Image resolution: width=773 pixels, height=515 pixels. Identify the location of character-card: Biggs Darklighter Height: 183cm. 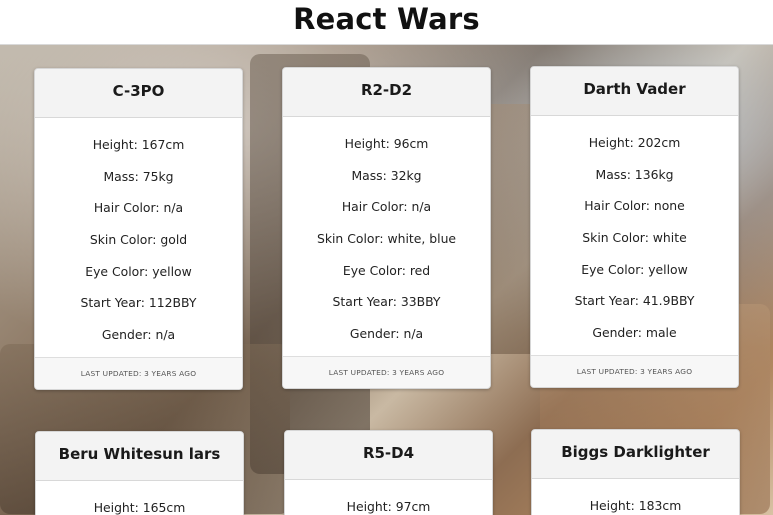
(635, 472).